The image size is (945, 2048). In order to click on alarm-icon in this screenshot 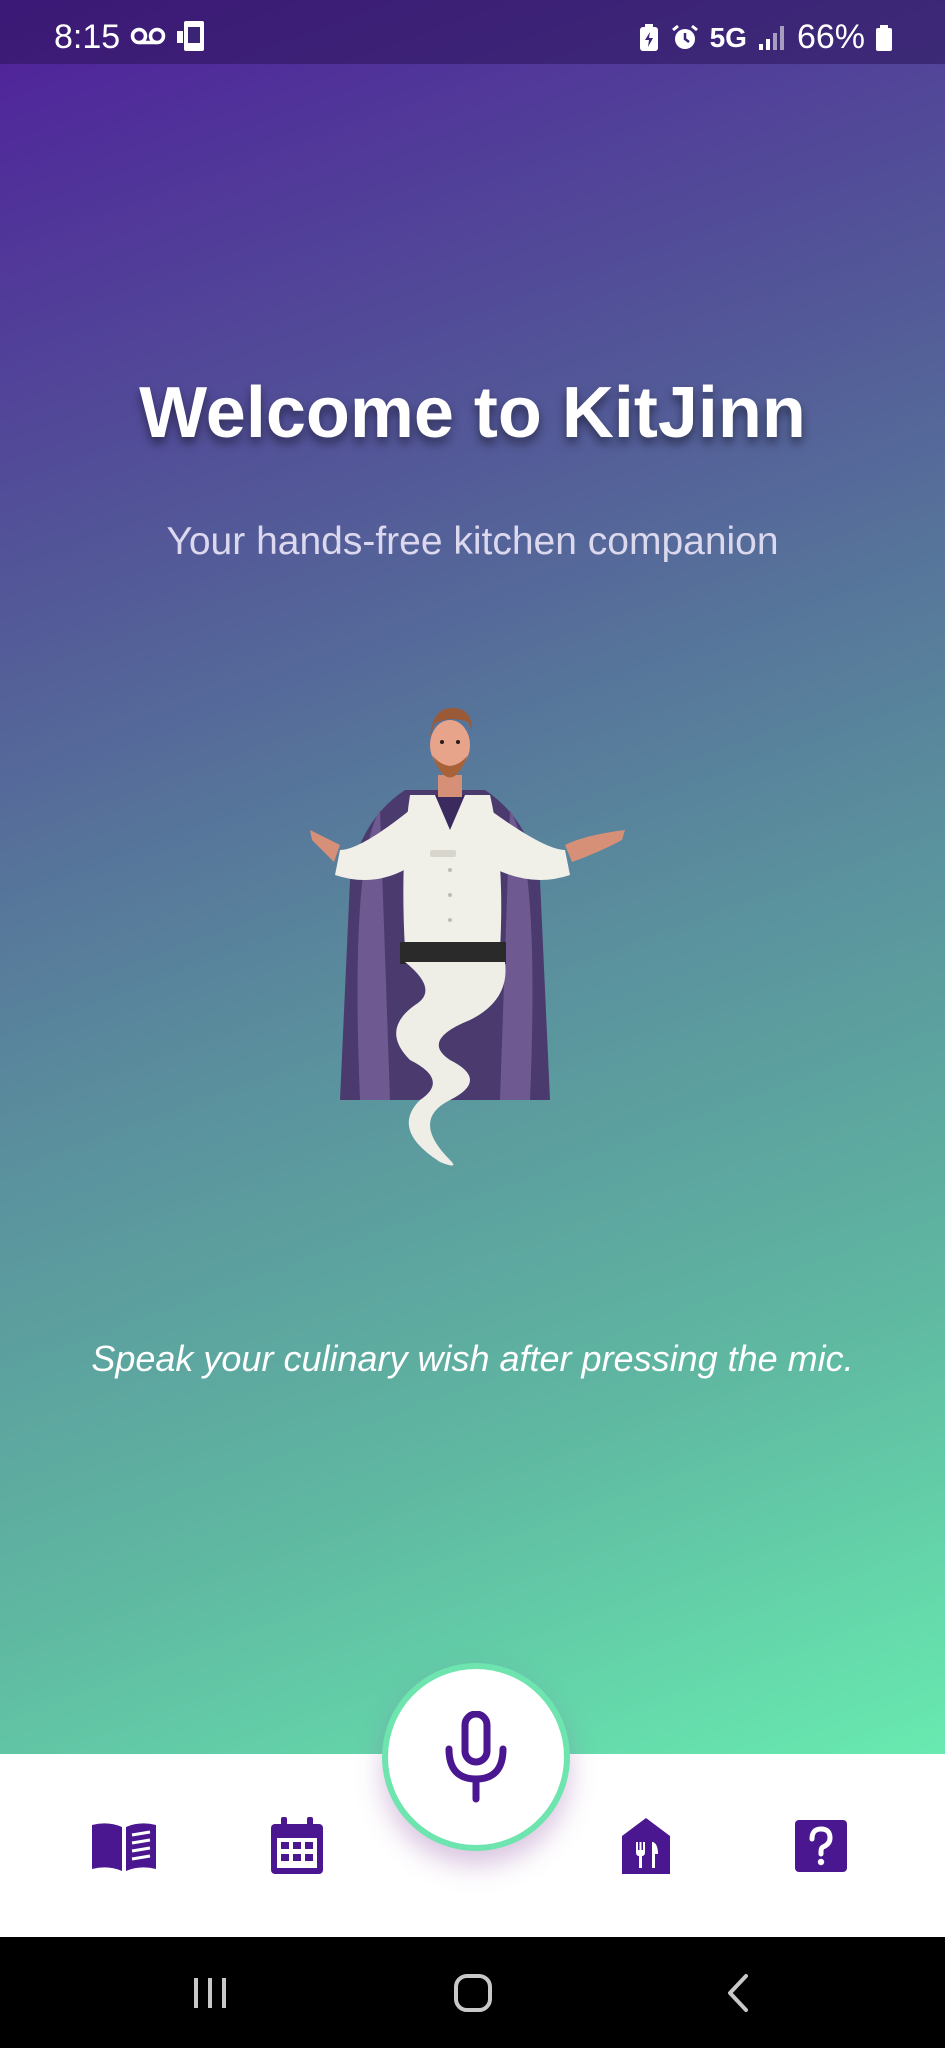, I will do `click(684, 36)`.